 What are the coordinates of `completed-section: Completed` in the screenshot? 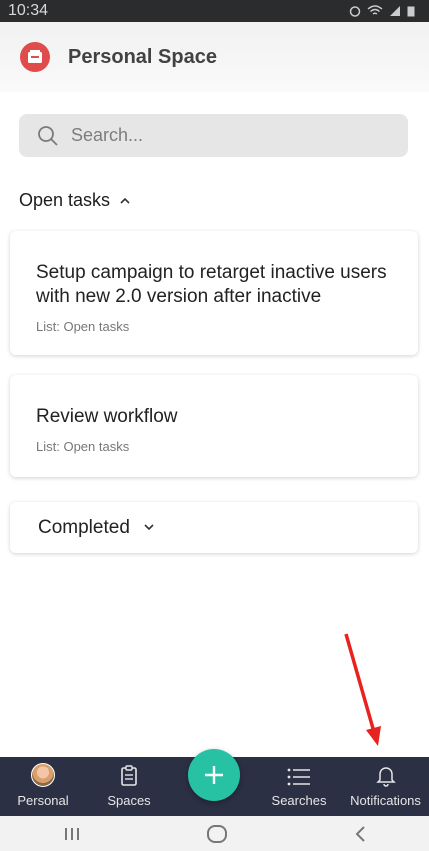 It's located at (214, 527).